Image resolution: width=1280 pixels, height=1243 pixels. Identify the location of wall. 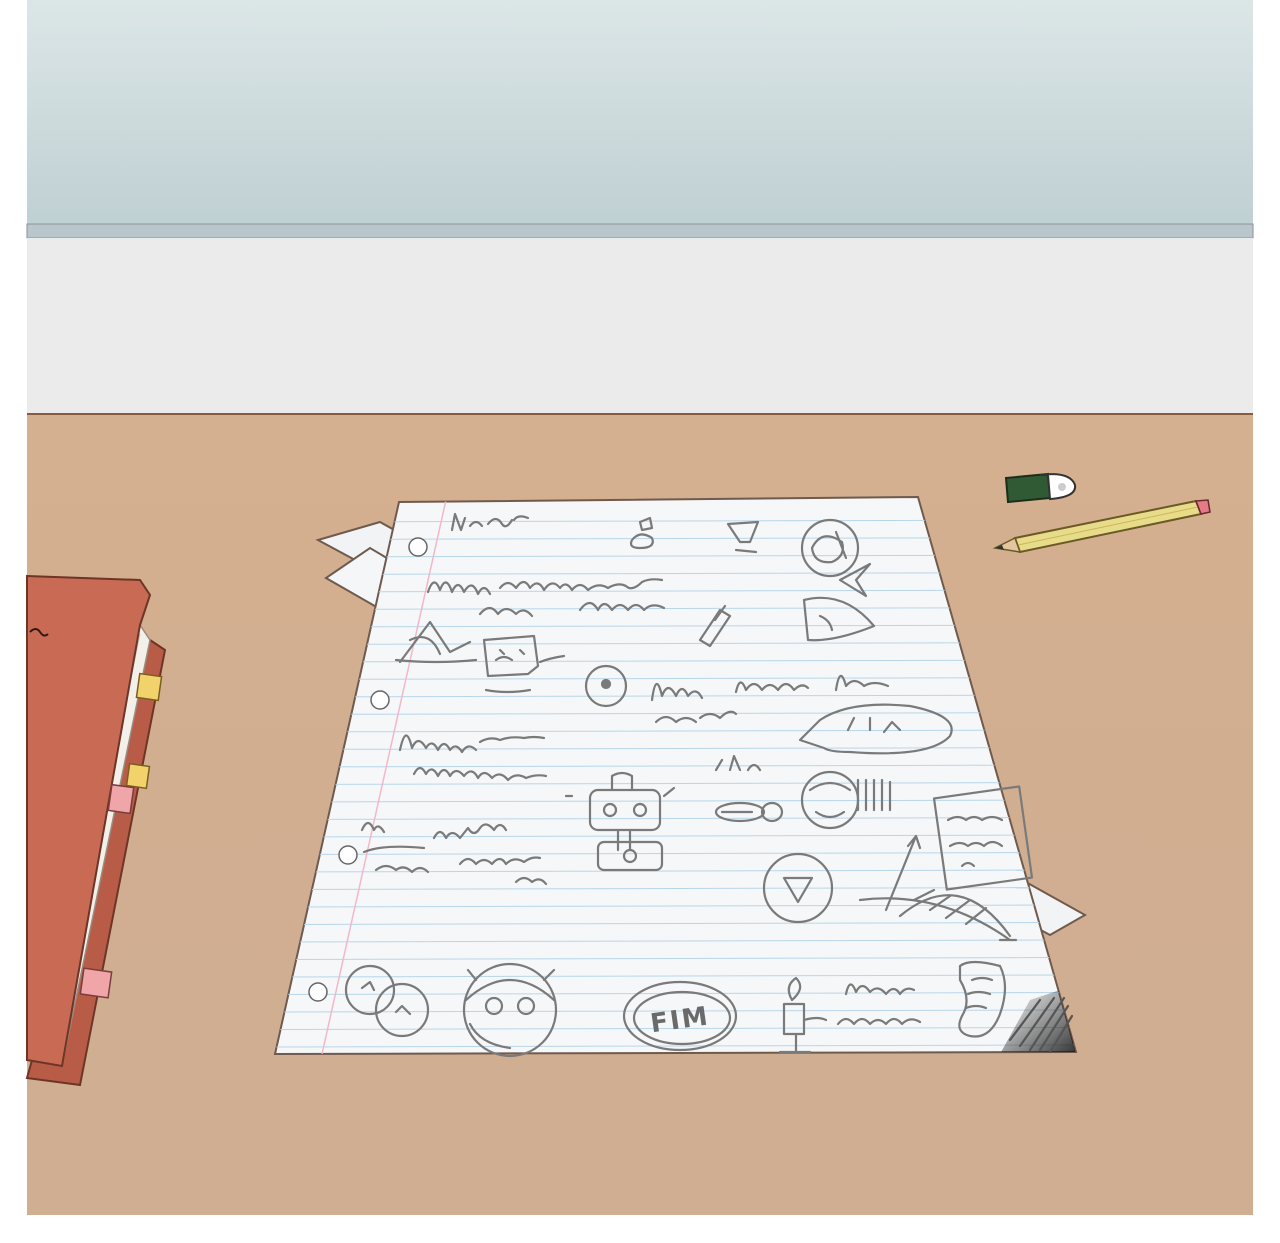
(640, 326).